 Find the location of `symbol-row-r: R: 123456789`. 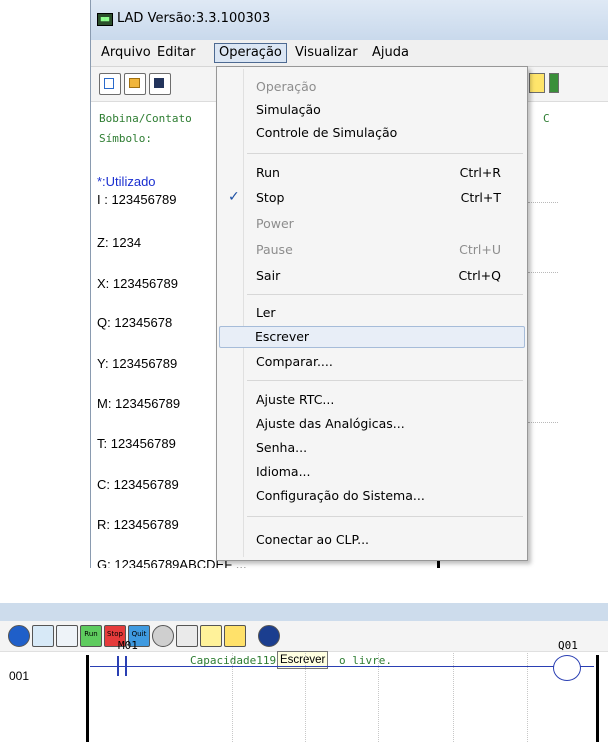

symbol-row-r: R: 123456789 is located at coordinates (138, 524).